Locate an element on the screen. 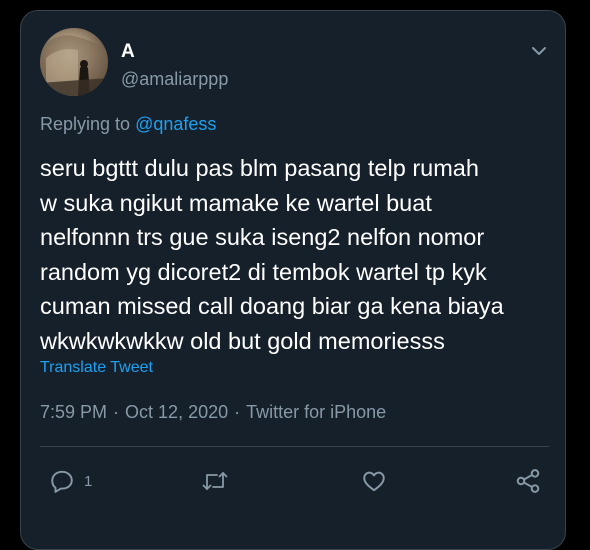  like-button is located at coordinates (374, 481).